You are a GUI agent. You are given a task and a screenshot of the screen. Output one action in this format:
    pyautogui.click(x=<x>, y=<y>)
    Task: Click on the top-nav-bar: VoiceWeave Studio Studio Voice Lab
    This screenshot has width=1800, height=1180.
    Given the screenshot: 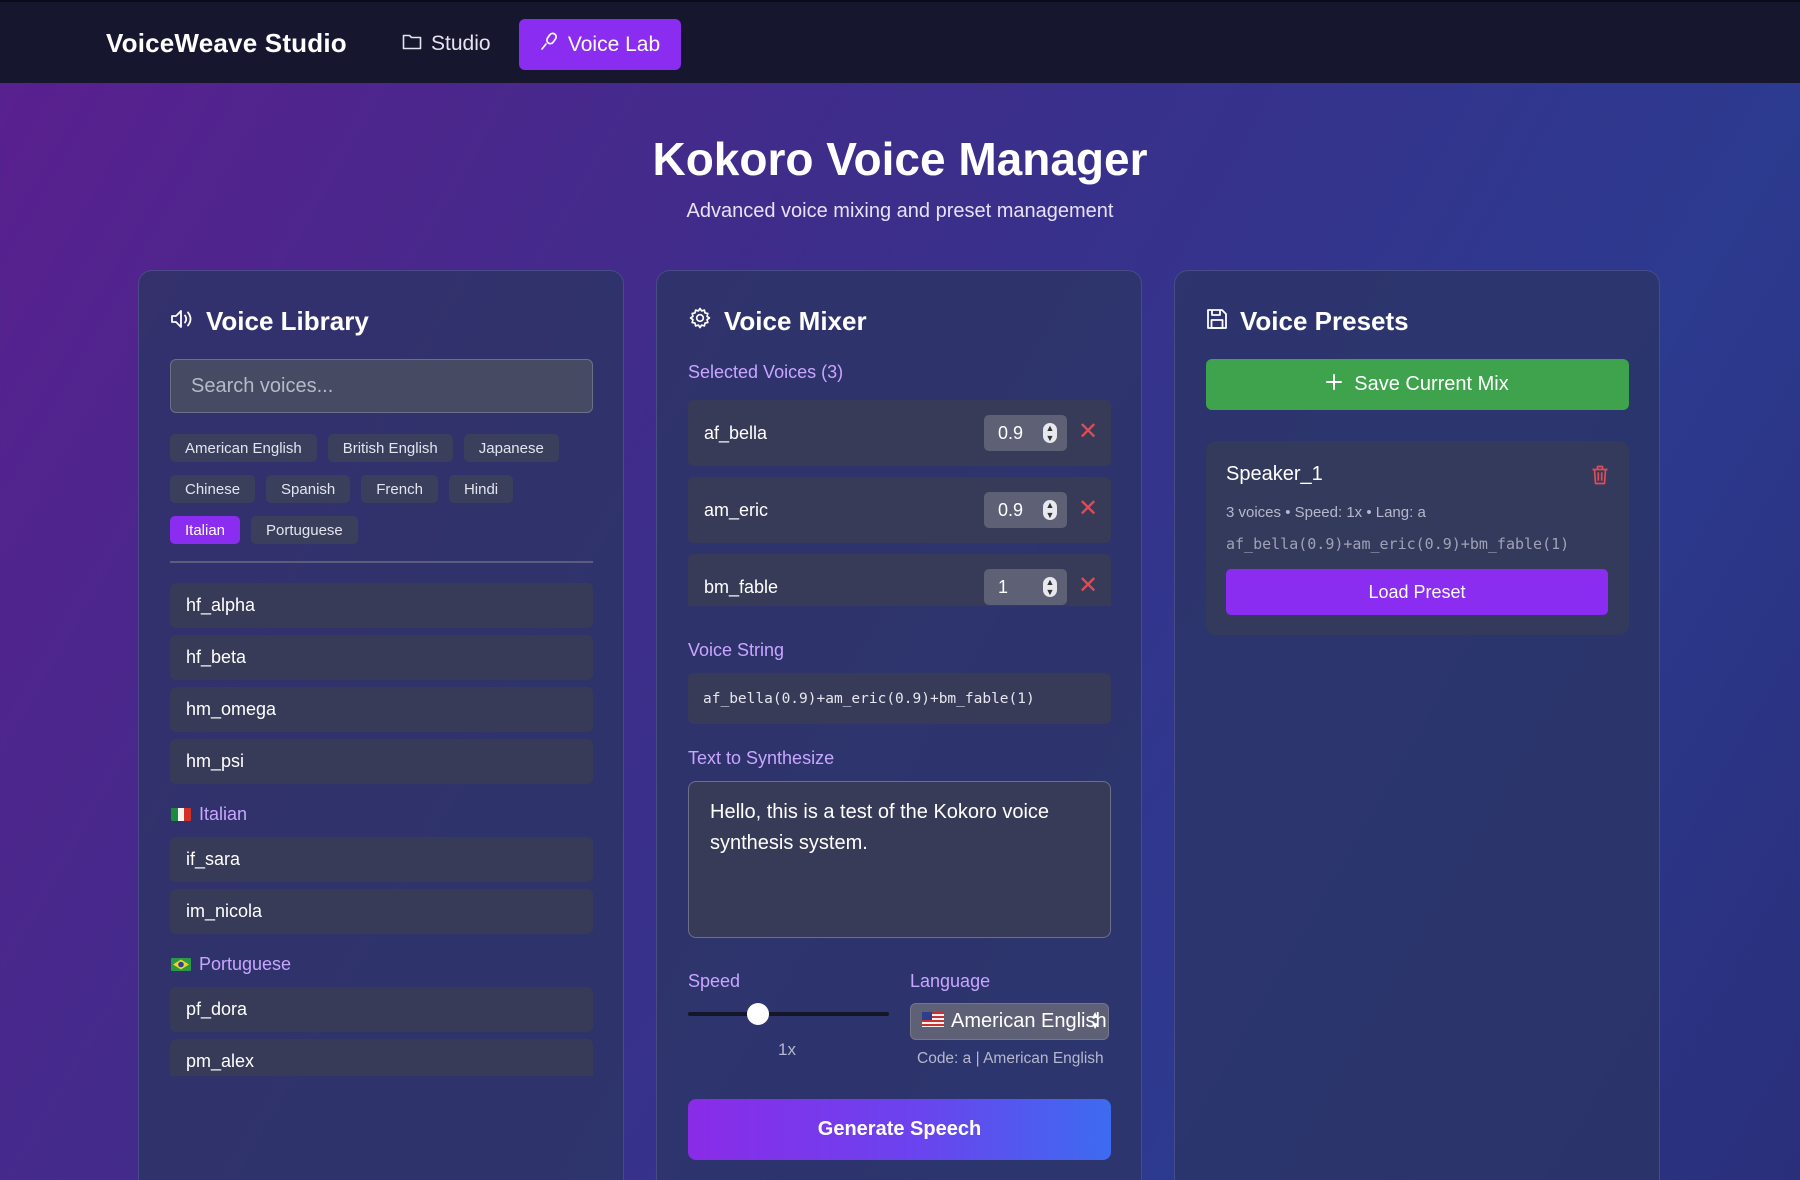 What is the action you would take?
    pyautogui.click(x=900, y=41)
    